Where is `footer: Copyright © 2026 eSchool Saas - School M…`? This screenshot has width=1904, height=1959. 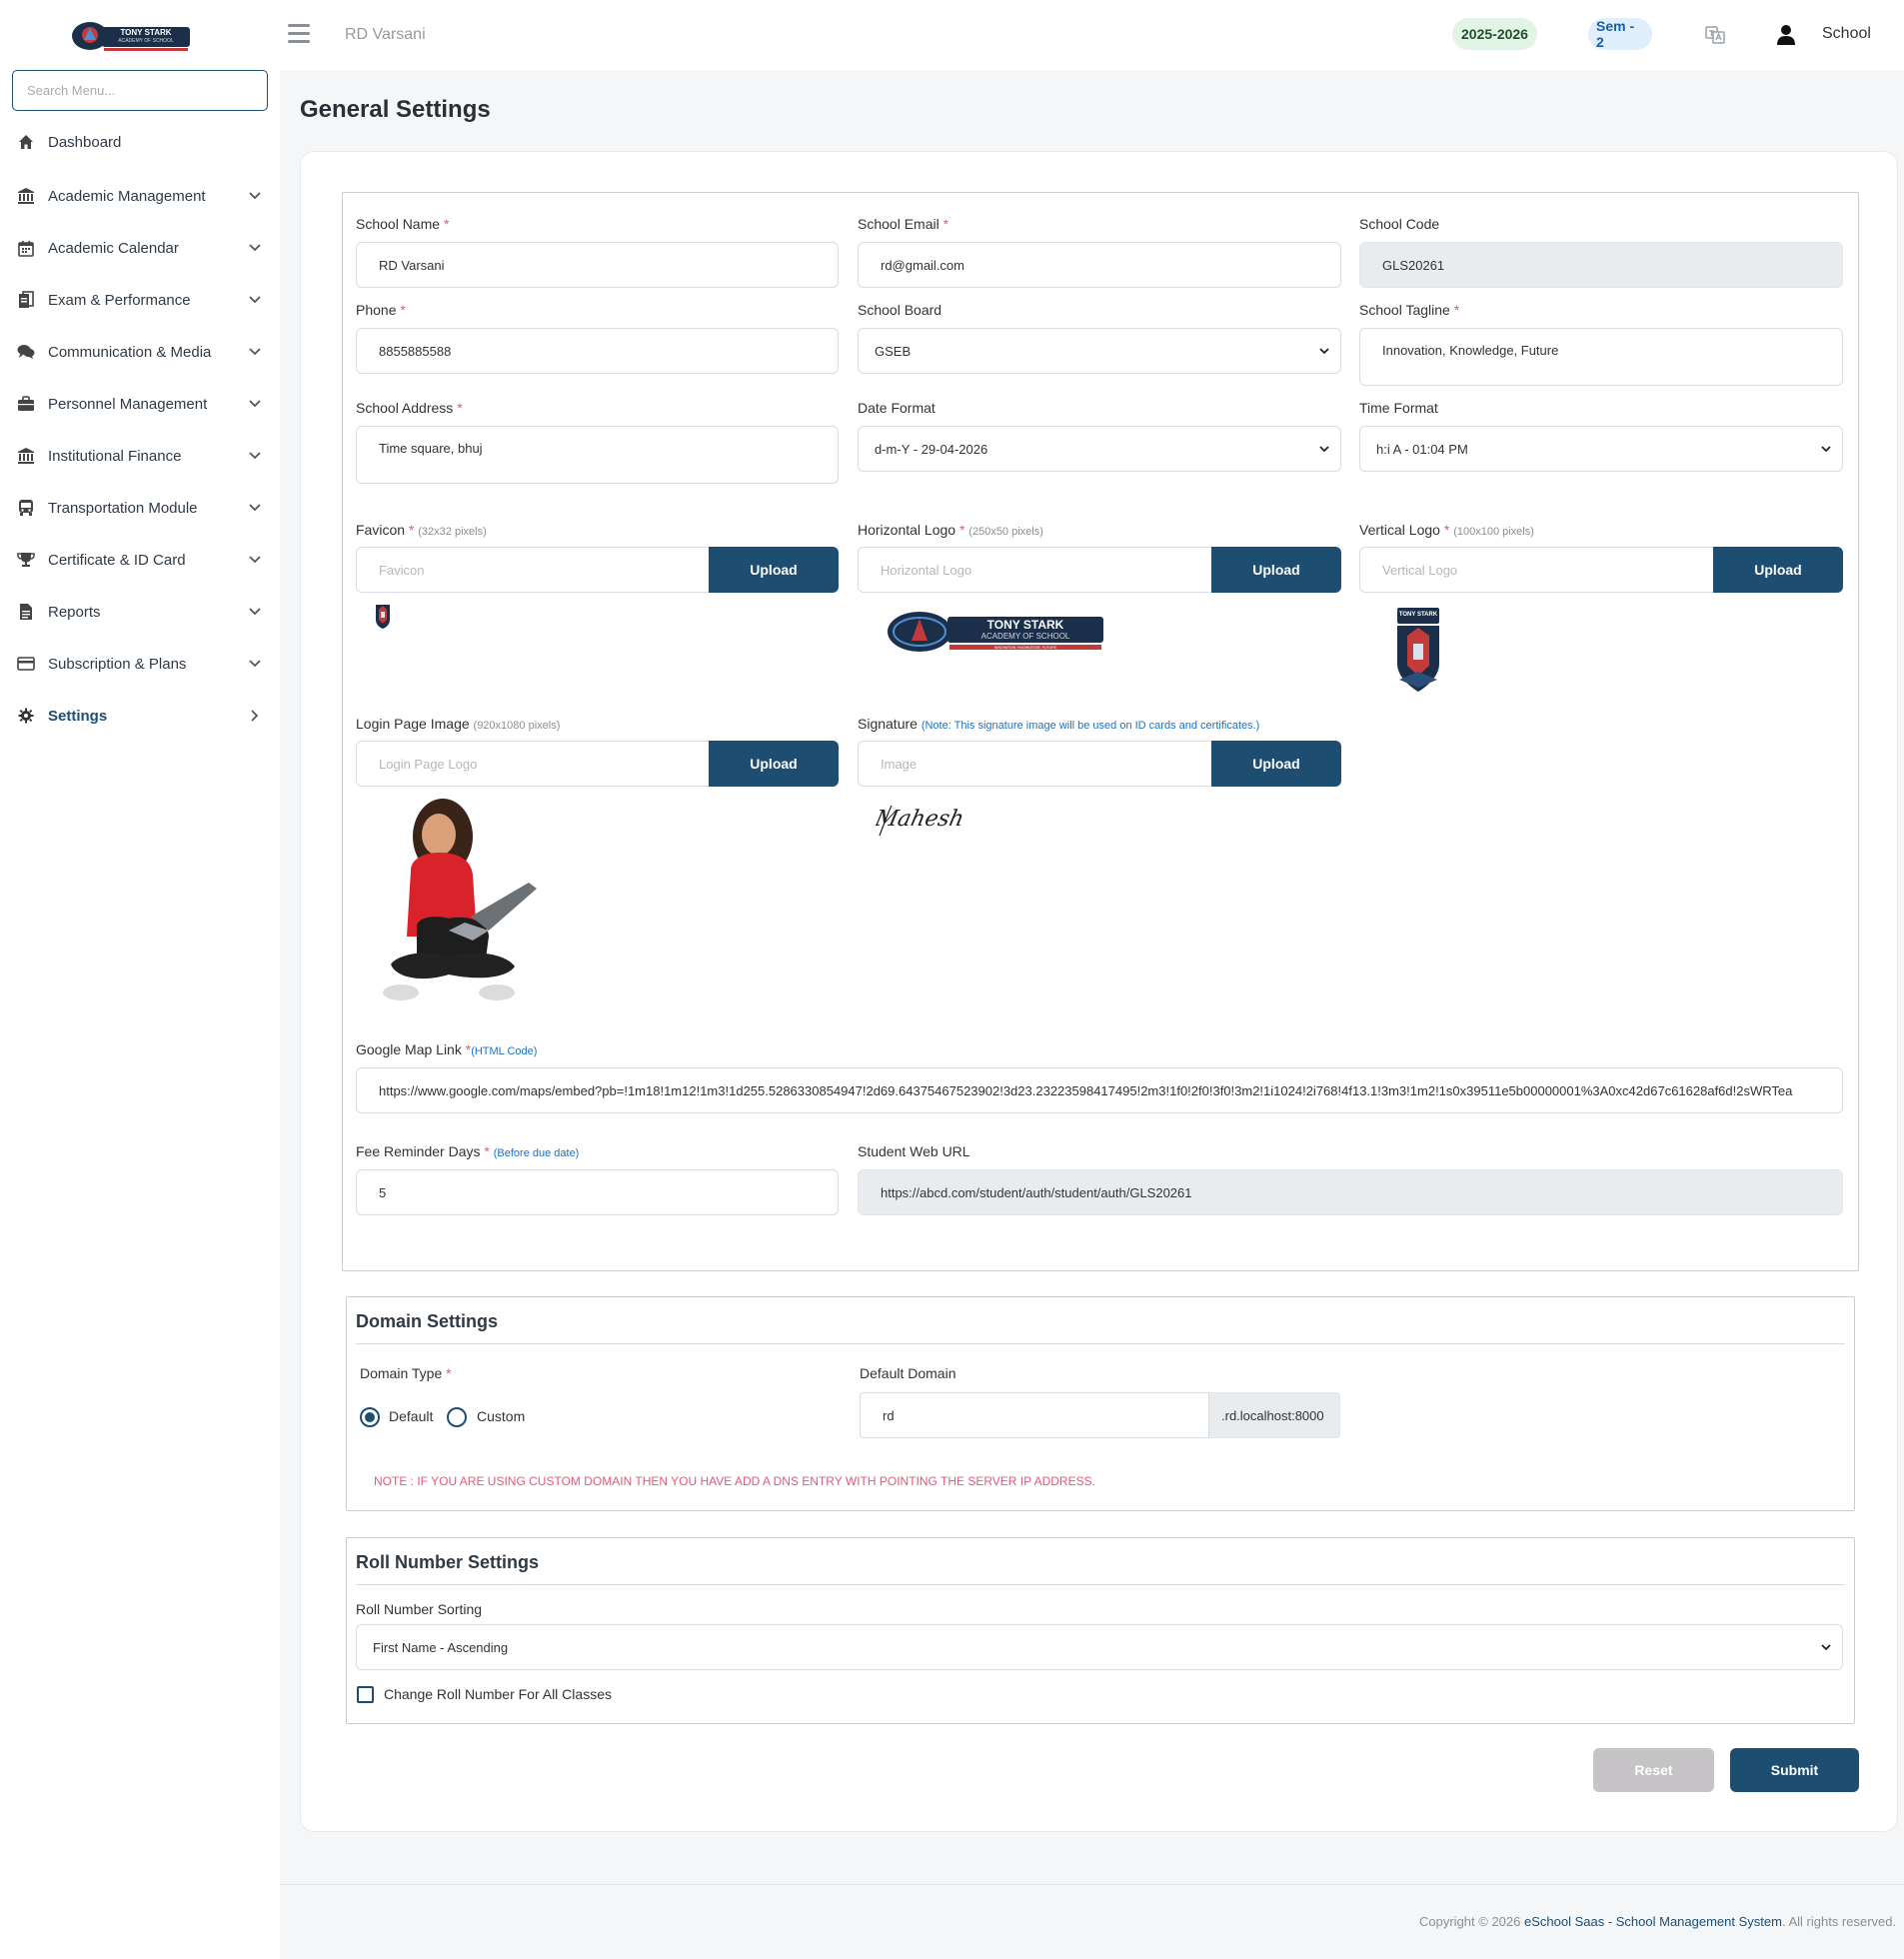
footer: Copyright © 2026 eSchool Saas - School M… is located at coordinates (1657, 1921).